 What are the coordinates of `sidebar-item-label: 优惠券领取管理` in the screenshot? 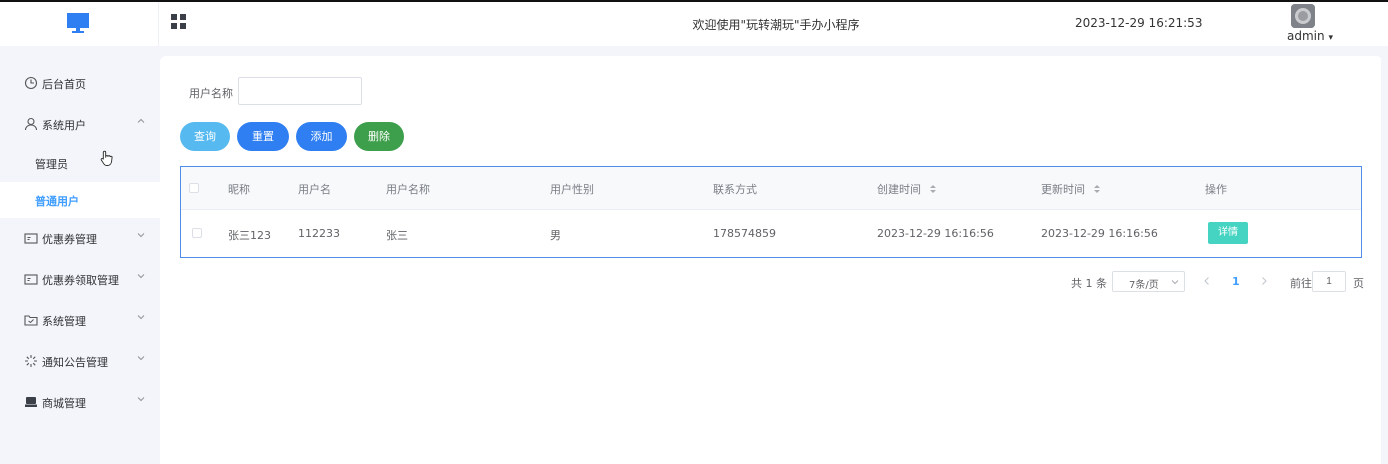 It's located at (80, 280).